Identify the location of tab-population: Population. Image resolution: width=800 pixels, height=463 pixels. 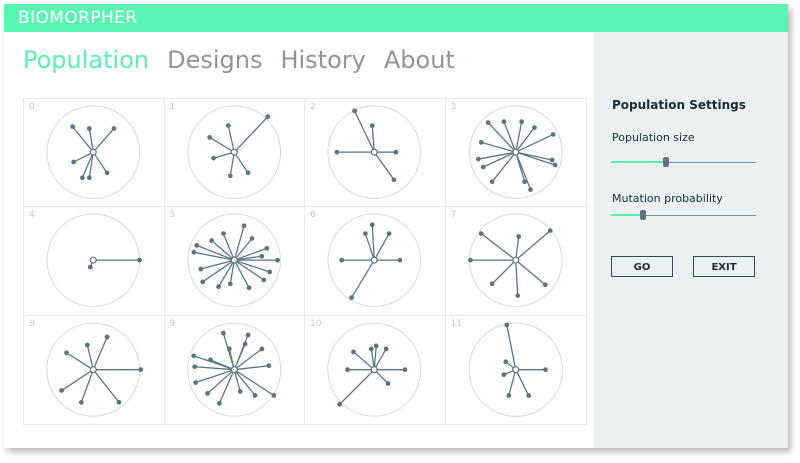
(86, 62).